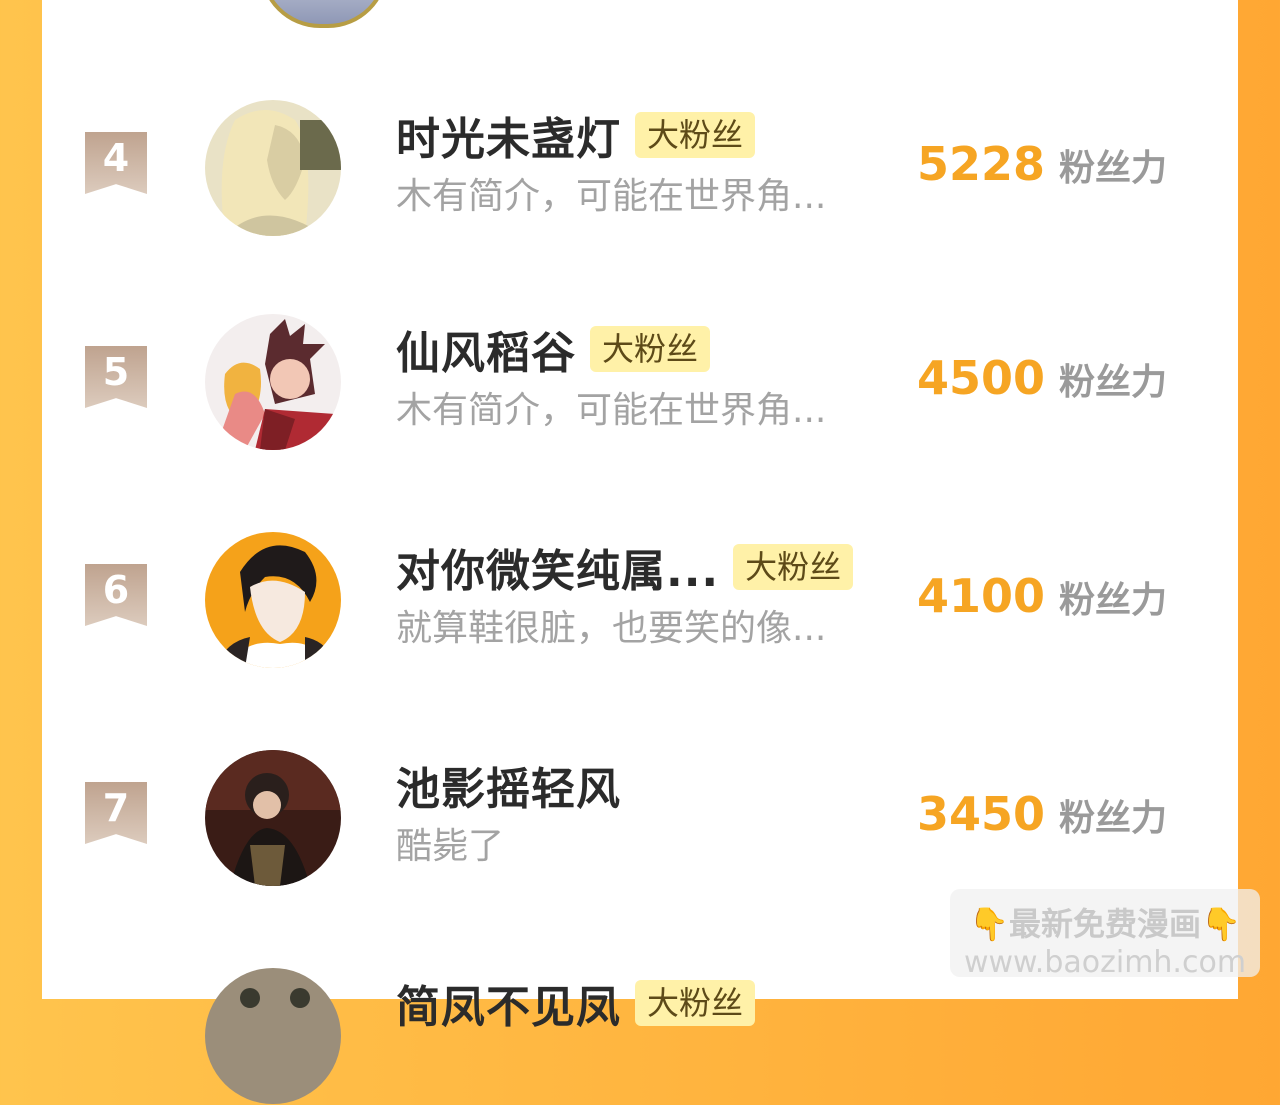  Describe the element at coordinates (981, 164) in the screenshot. I see `fan-power-value: 5228` at that location.